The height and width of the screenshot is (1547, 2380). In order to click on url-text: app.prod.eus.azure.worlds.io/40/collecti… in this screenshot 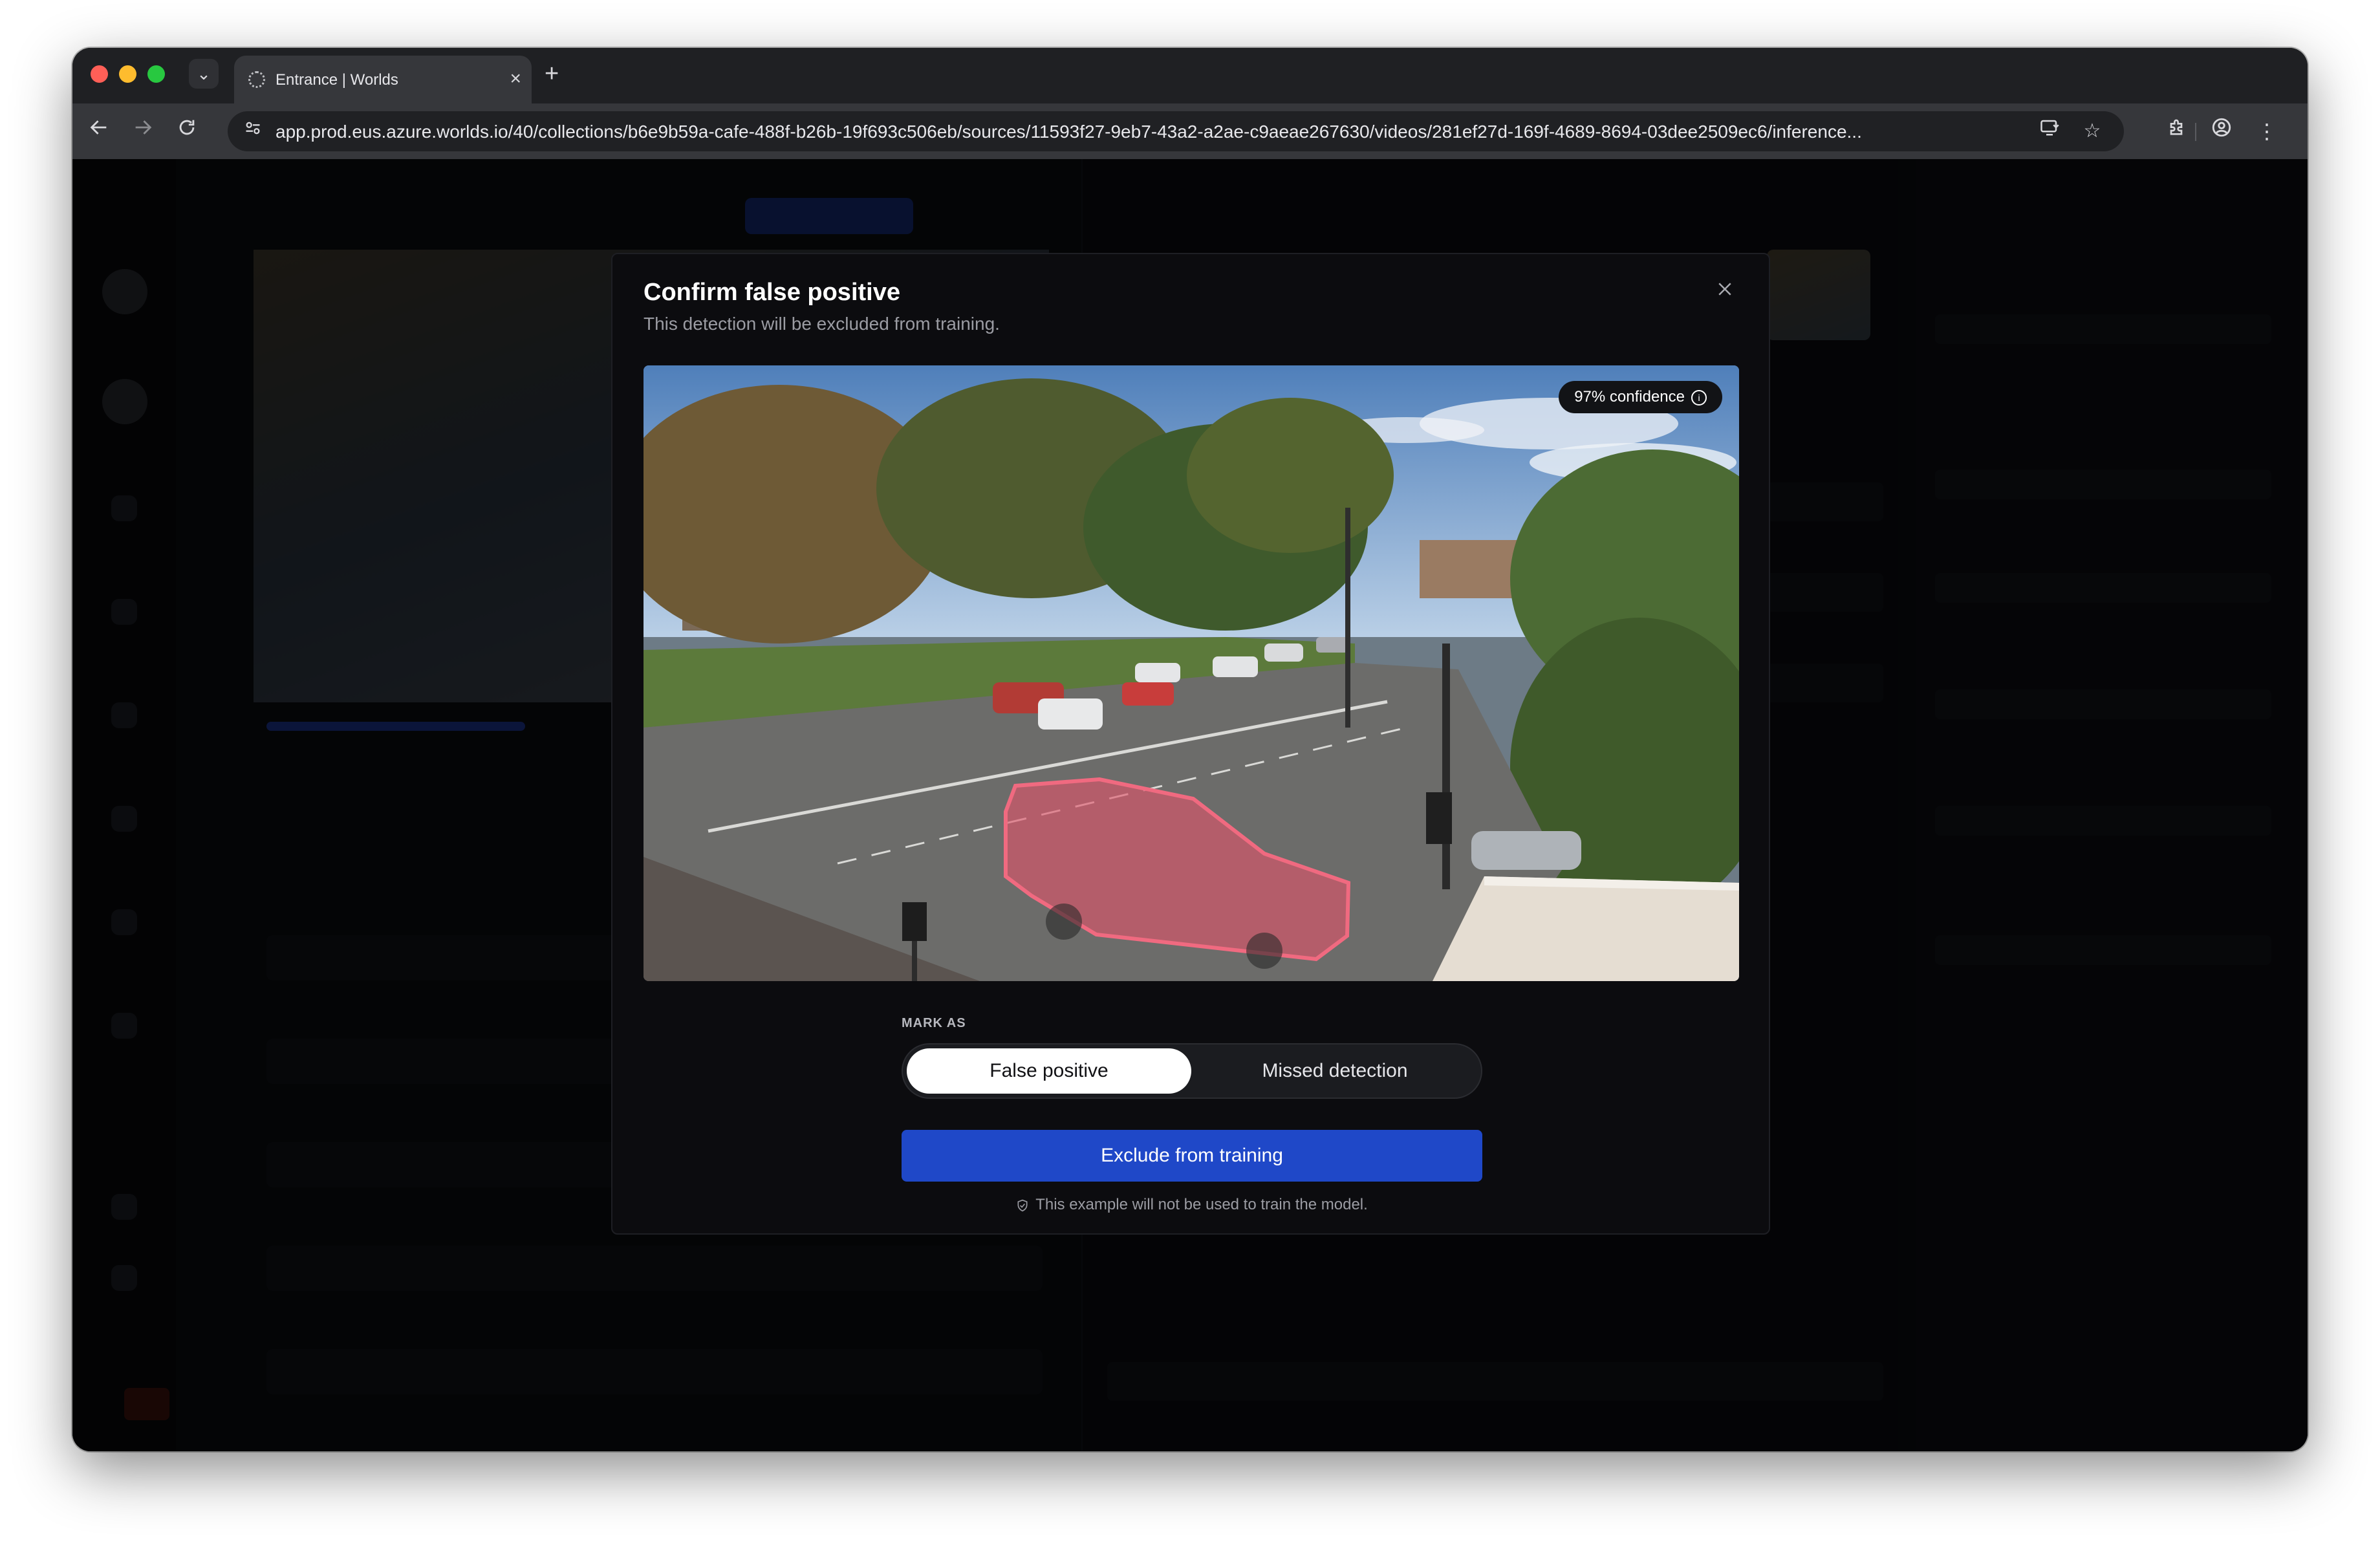, I will do `click(1168, 132)`.